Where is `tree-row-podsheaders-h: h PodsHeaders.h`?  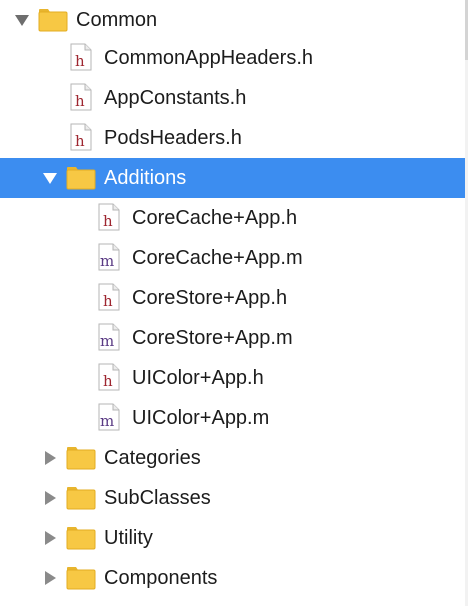
tree-row-podsheaders-h: h PodsHeaders.h is located at coordinates (232, 138).